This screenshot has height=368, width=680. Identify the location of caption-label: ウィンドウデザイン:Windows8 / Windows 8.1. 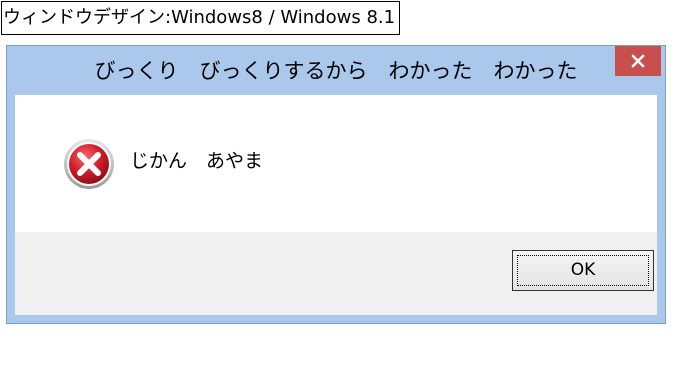
(201, 18).